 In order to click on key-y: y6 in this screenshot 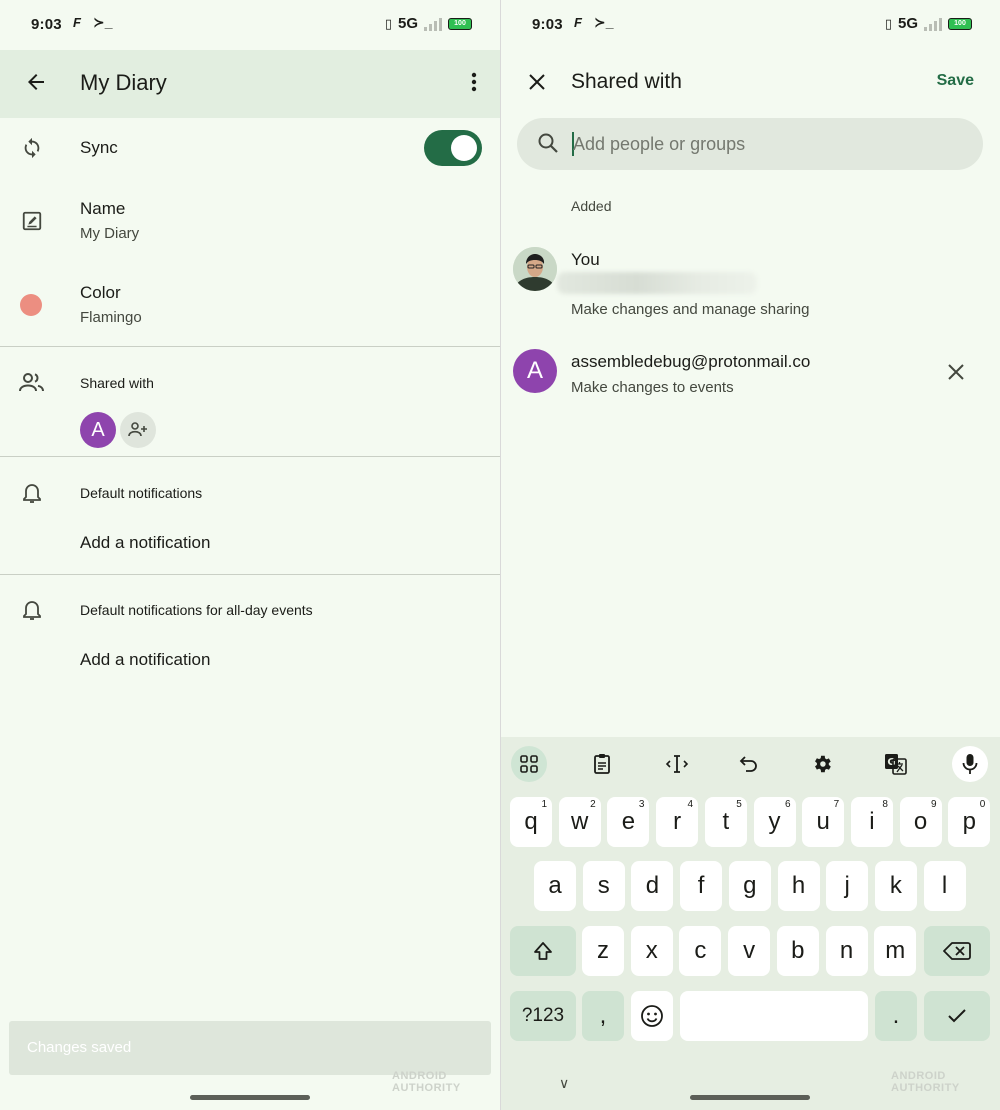, I will do `click(774, 822)`.